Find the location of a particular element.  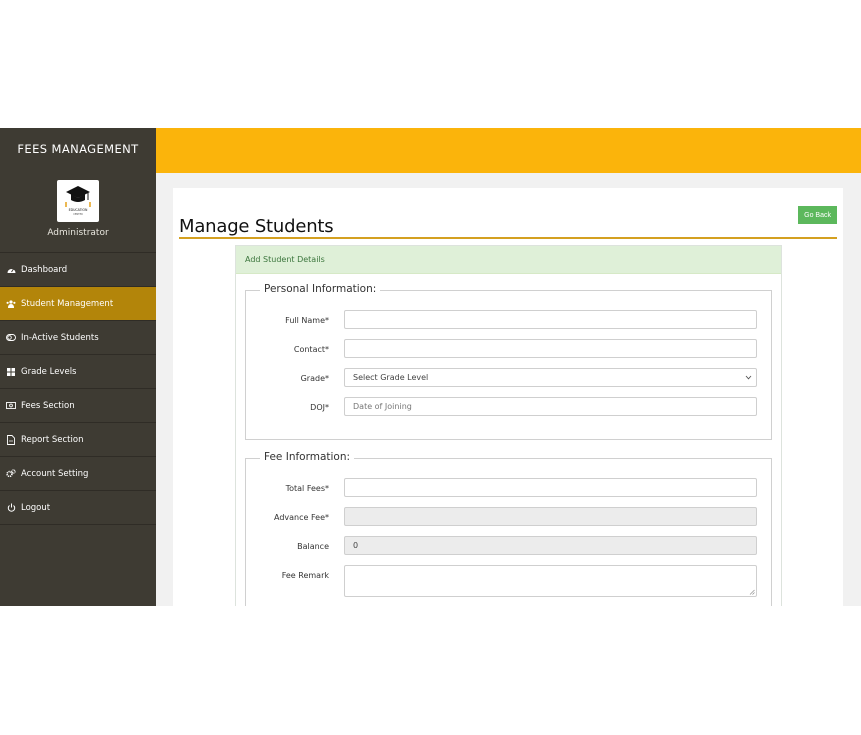

money-icon is located at coordinates (11, 406).